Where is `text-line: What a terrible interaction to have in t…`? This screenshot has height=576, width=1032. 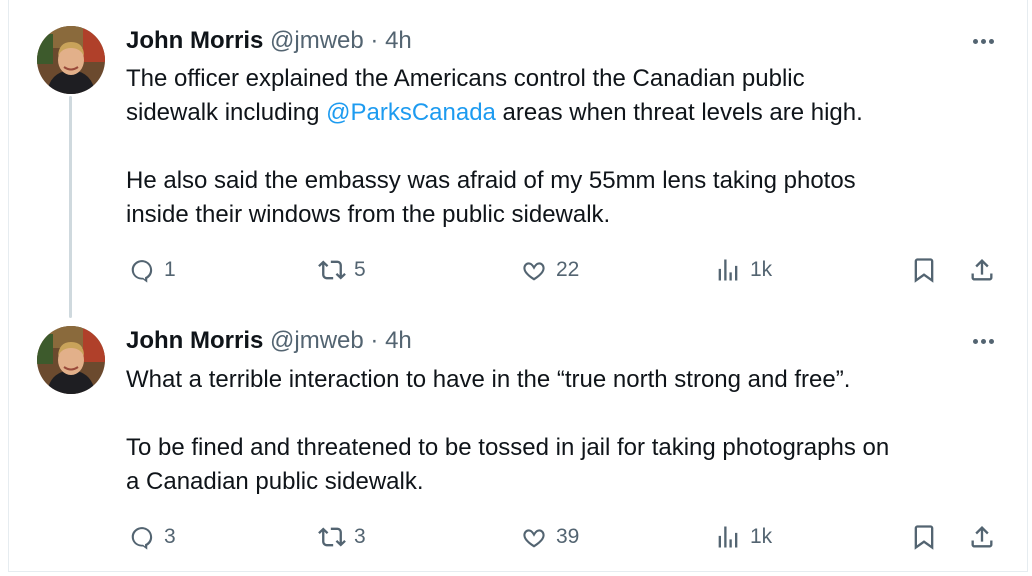
text-line: What a terrible interaction to have in t… is located at coordinates (488, 379).